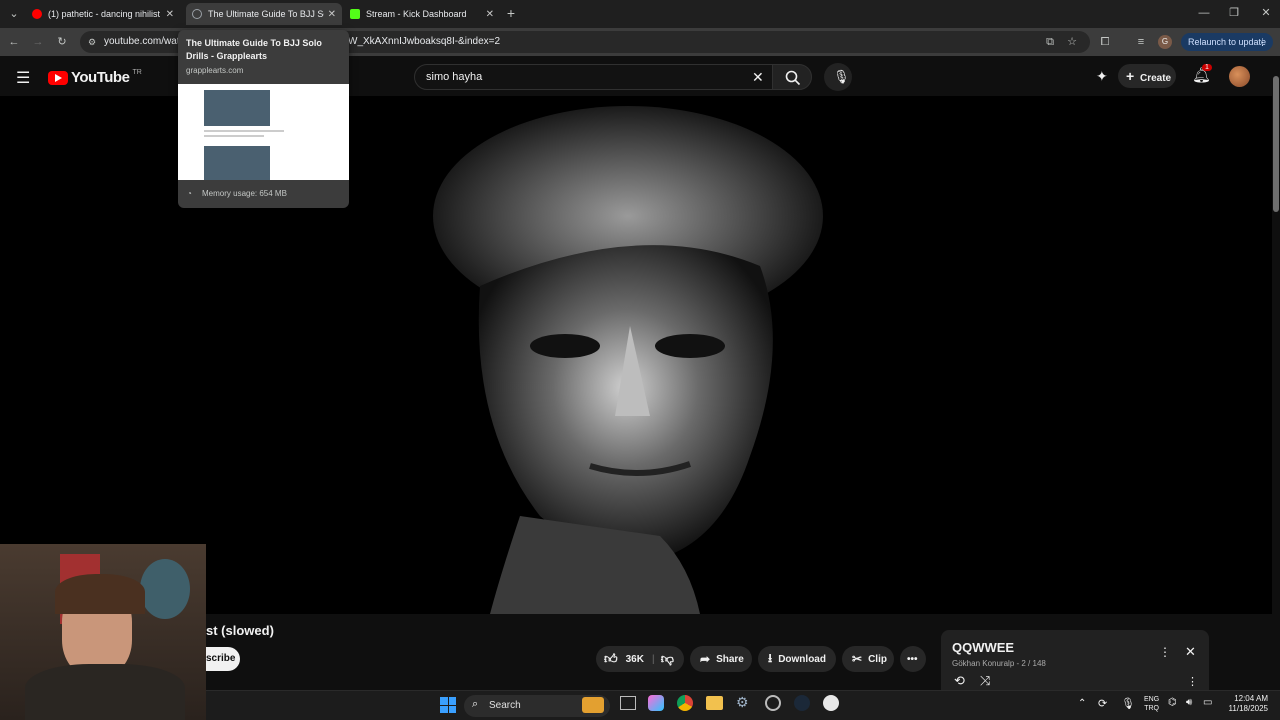 This screenshot has width=1280, height=720. I want to click on shuffle-icon: ⤨, so click(985, 681).